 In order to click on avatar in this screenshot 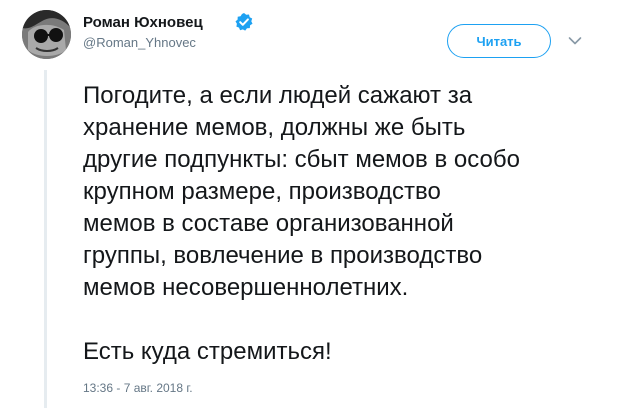, I will do `click(46, 34)`.